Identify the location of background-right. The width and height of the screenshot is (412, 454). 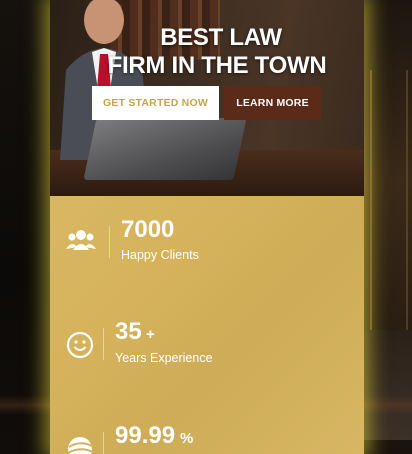
(388, 227).